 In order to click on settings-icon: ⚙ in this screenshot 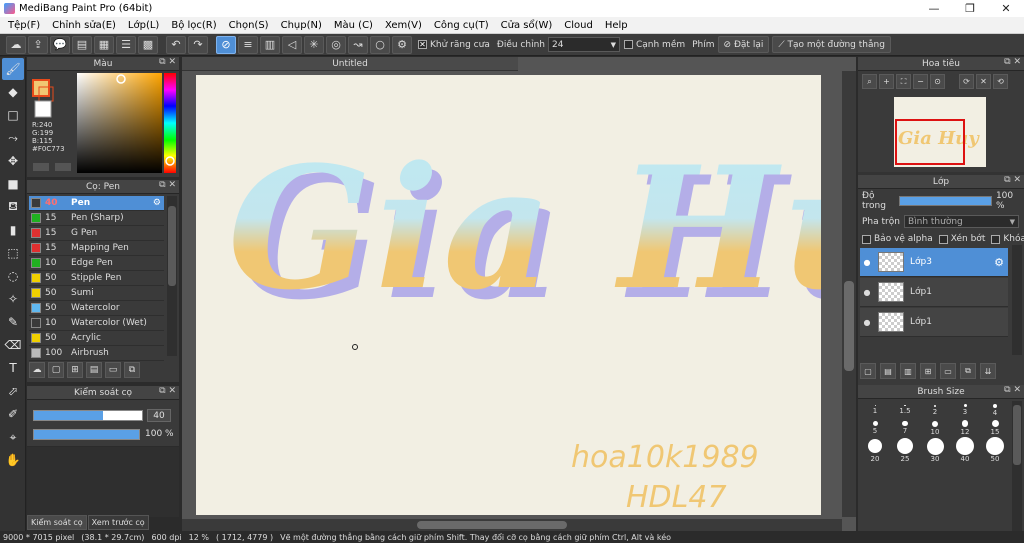, I will do `click(402, 44)`.